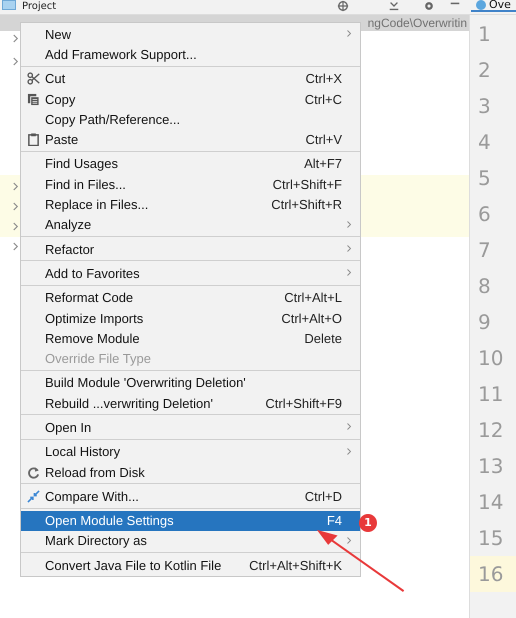 This screenshot has width=516, height=618. Describe the element at coordinates (394, 6) in the screenshot. I see `collapse-icon` at that location.